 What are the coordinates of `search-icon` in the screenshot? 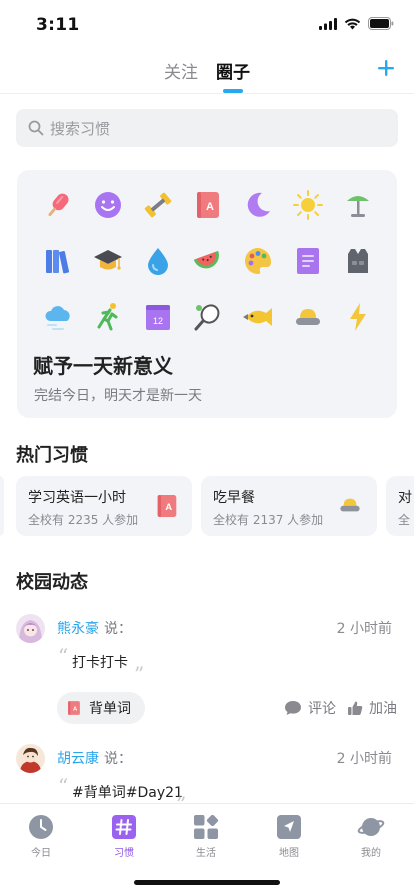 It's located at (36, 128).